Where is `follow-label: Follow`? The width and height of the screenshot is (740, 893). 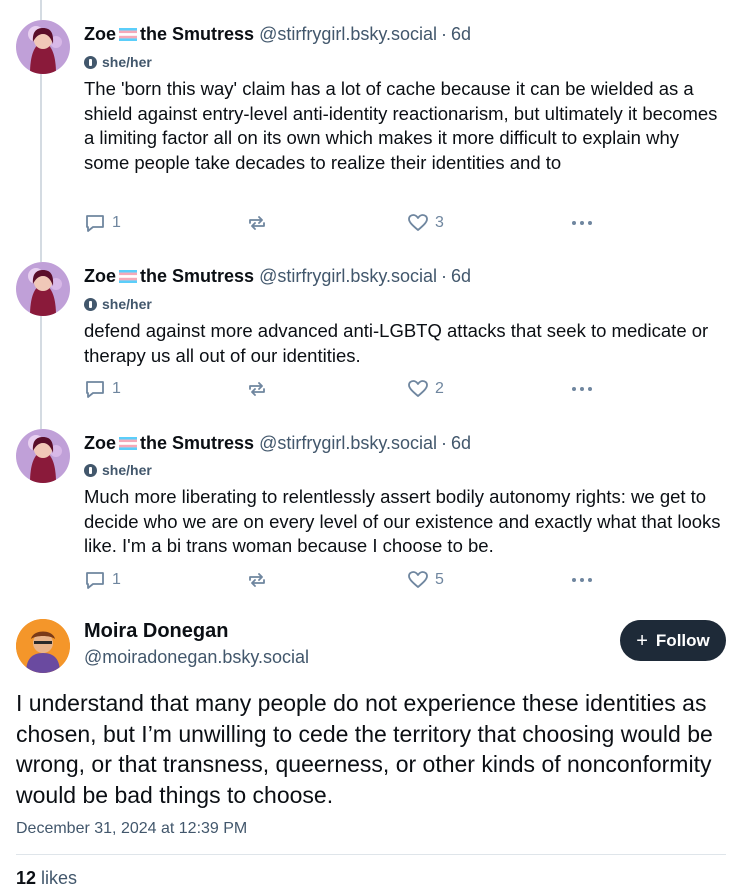 follow-label: Follow is located at coordinates (682, 640).